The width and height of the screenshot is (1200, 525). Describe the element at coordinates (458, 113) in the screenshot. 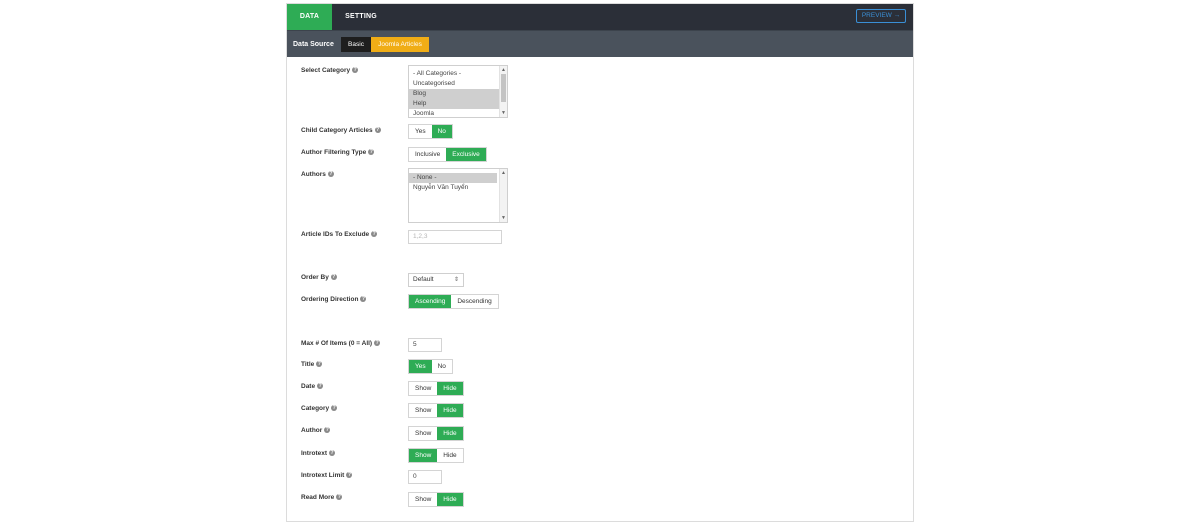

I see `category-option: Joomla` at that location.